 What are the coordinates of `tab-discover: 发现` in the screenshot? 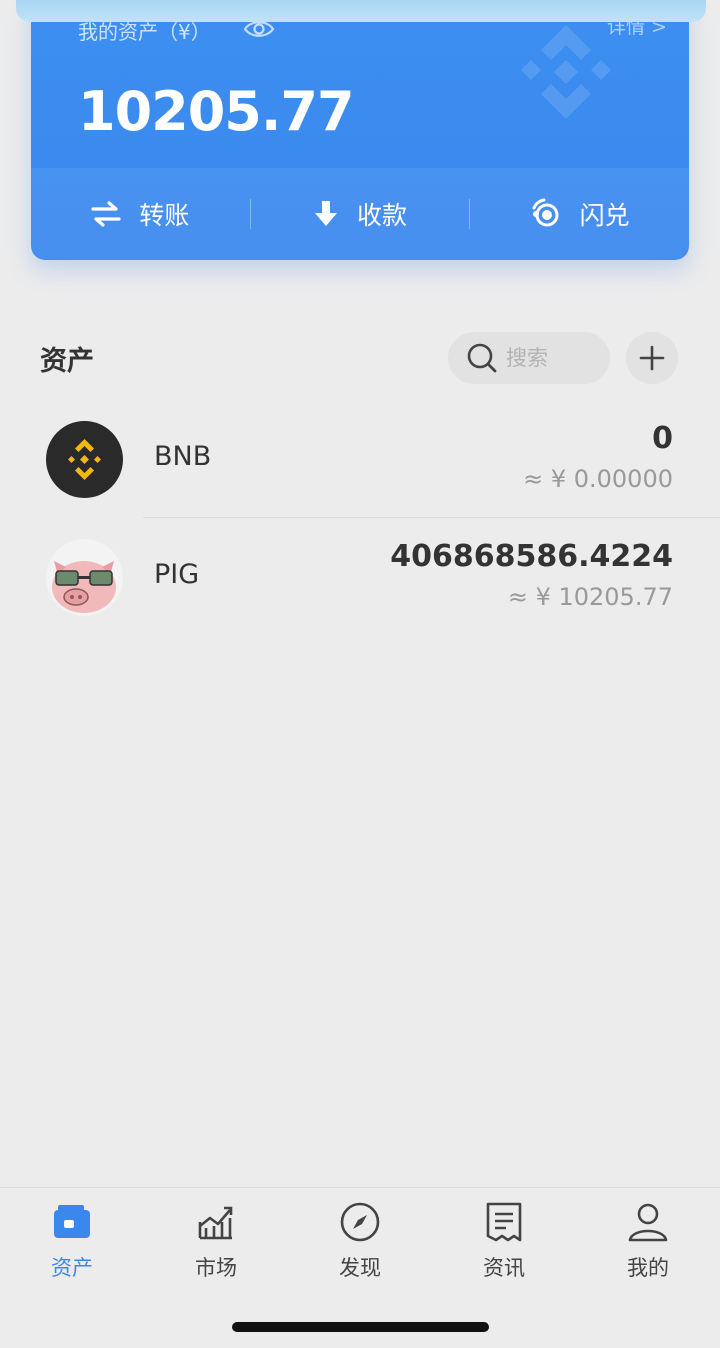 It's located at (360, 1241).